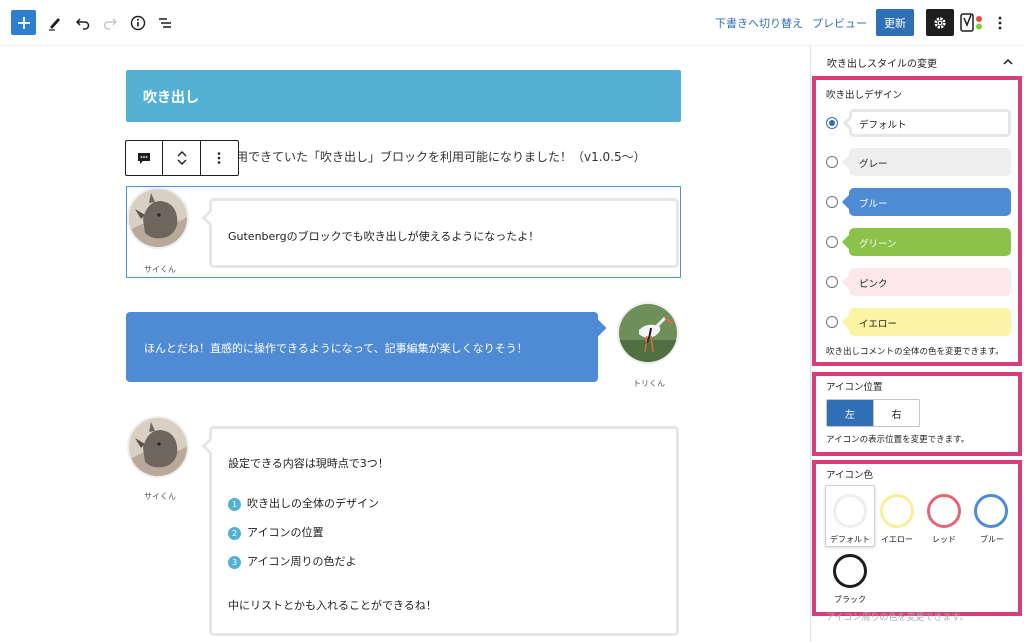  I want to click on yoast-seo-button, so click(973, 23).